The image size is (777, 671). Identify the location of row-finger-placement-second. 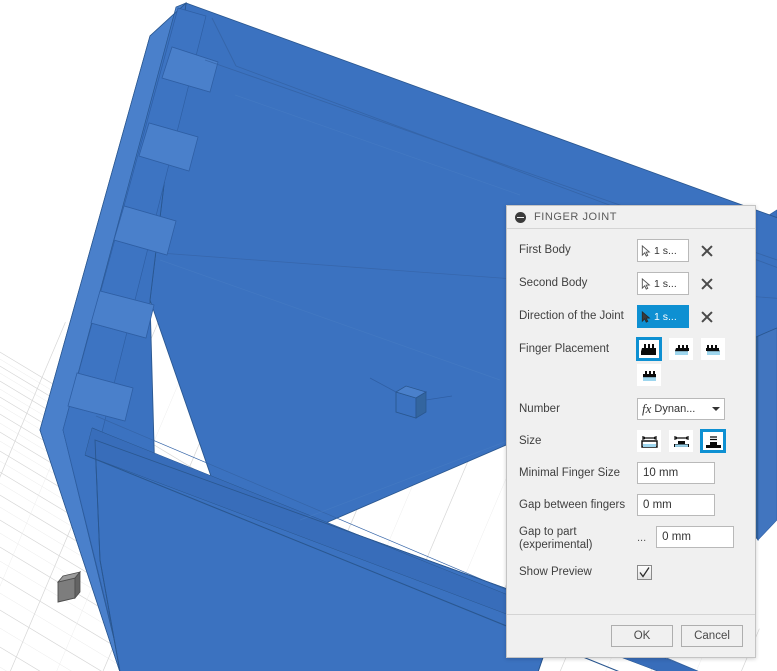
(631, 375).